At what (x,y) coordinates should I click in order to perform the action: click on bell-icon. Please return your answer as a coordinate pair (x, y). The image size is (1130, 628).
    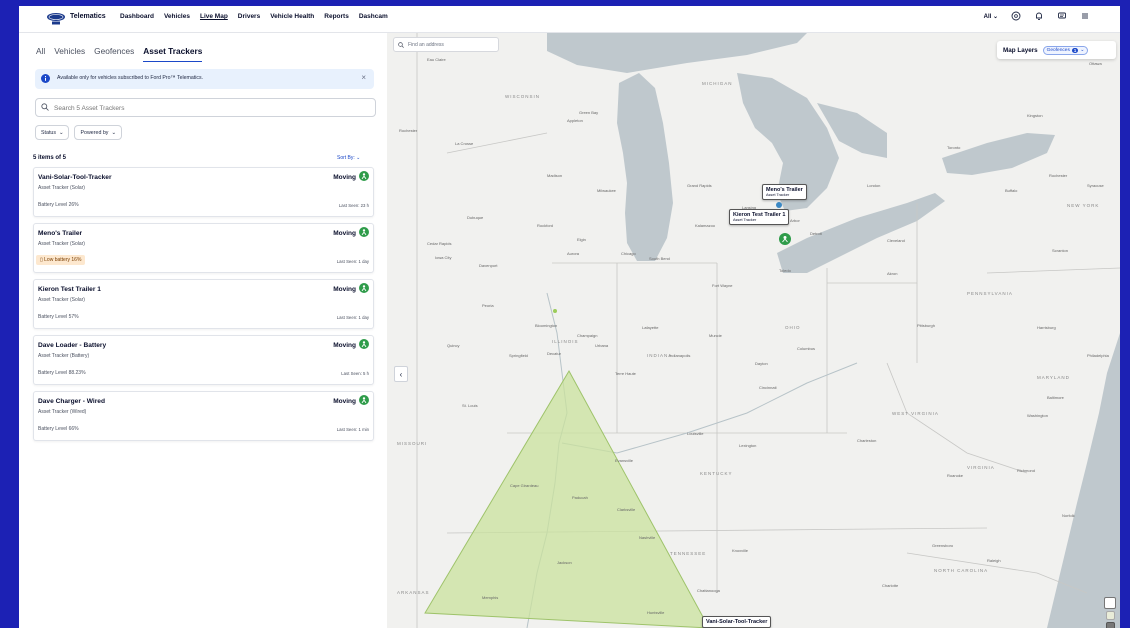
    Looking at the image, I should click on (1039, 16).